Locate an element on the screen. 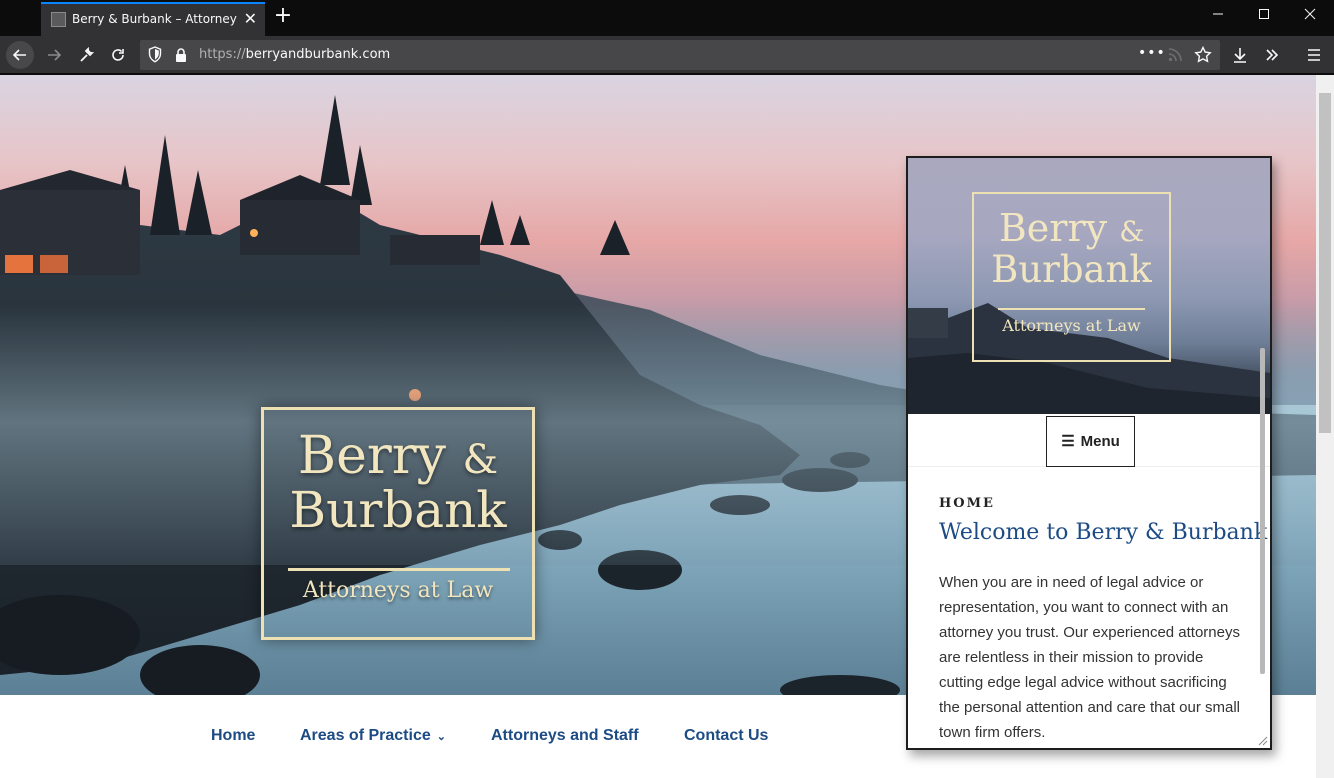 Image resolution: width=1334 pixels, height=778 pixels. popup-menu-bar: ☰ Menu is located at coordinates (1089, 440).